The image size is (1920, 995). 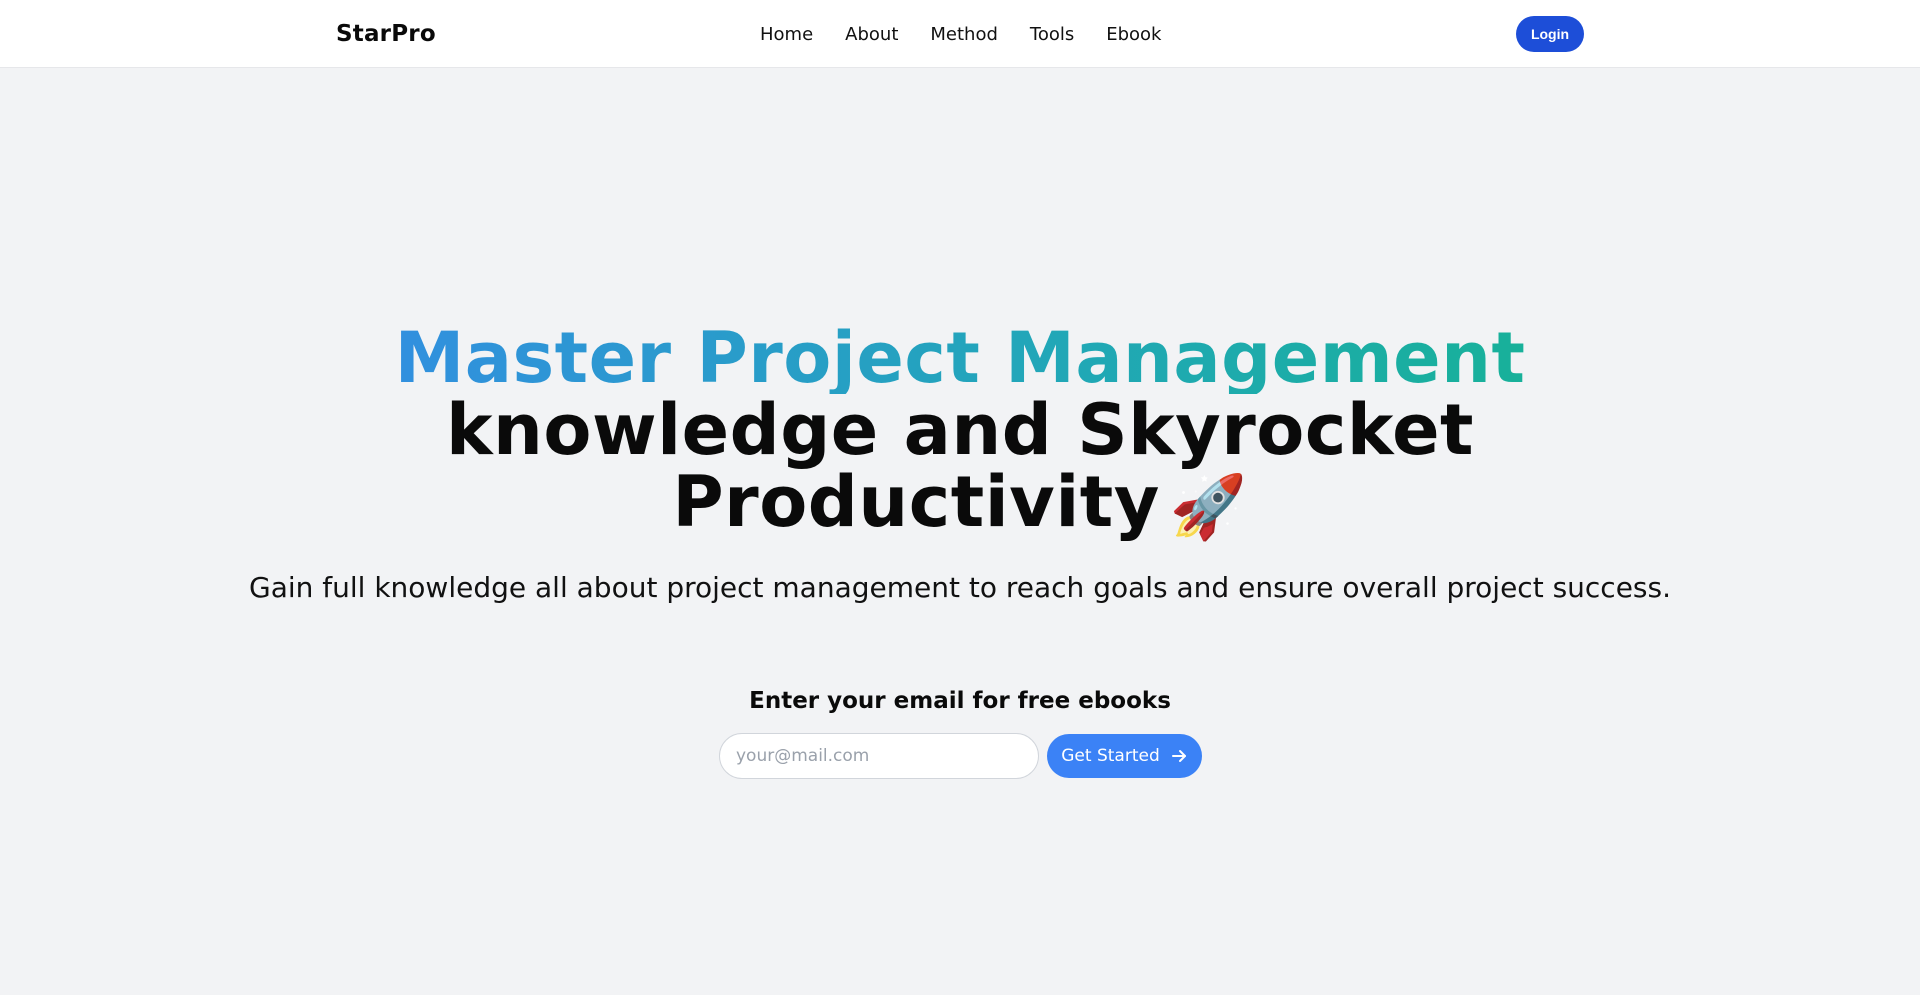 I want to click on nav-link-home: Home, so click(x=786, y=34).